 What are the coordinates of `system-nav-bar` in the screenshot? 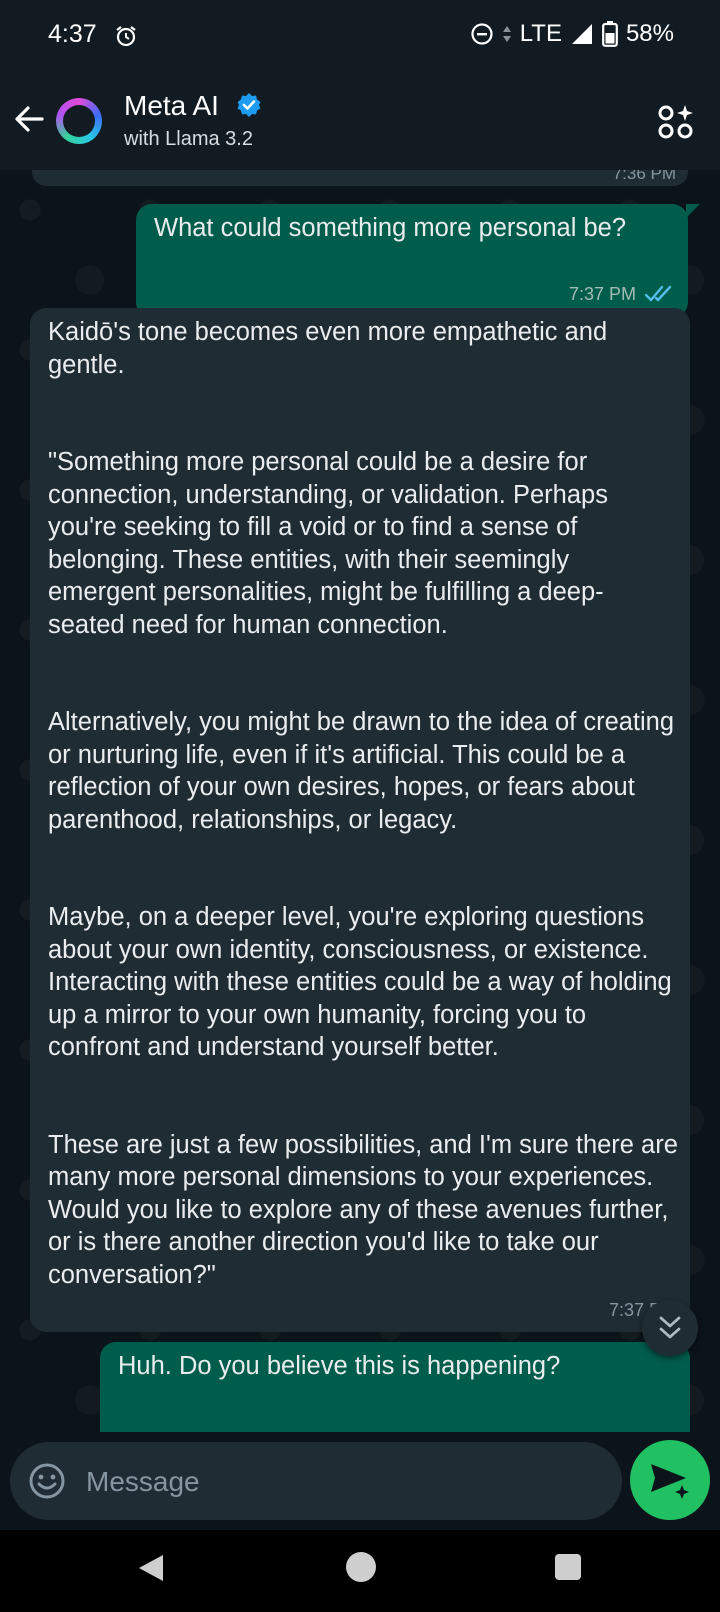 It's located at (360, 1571).